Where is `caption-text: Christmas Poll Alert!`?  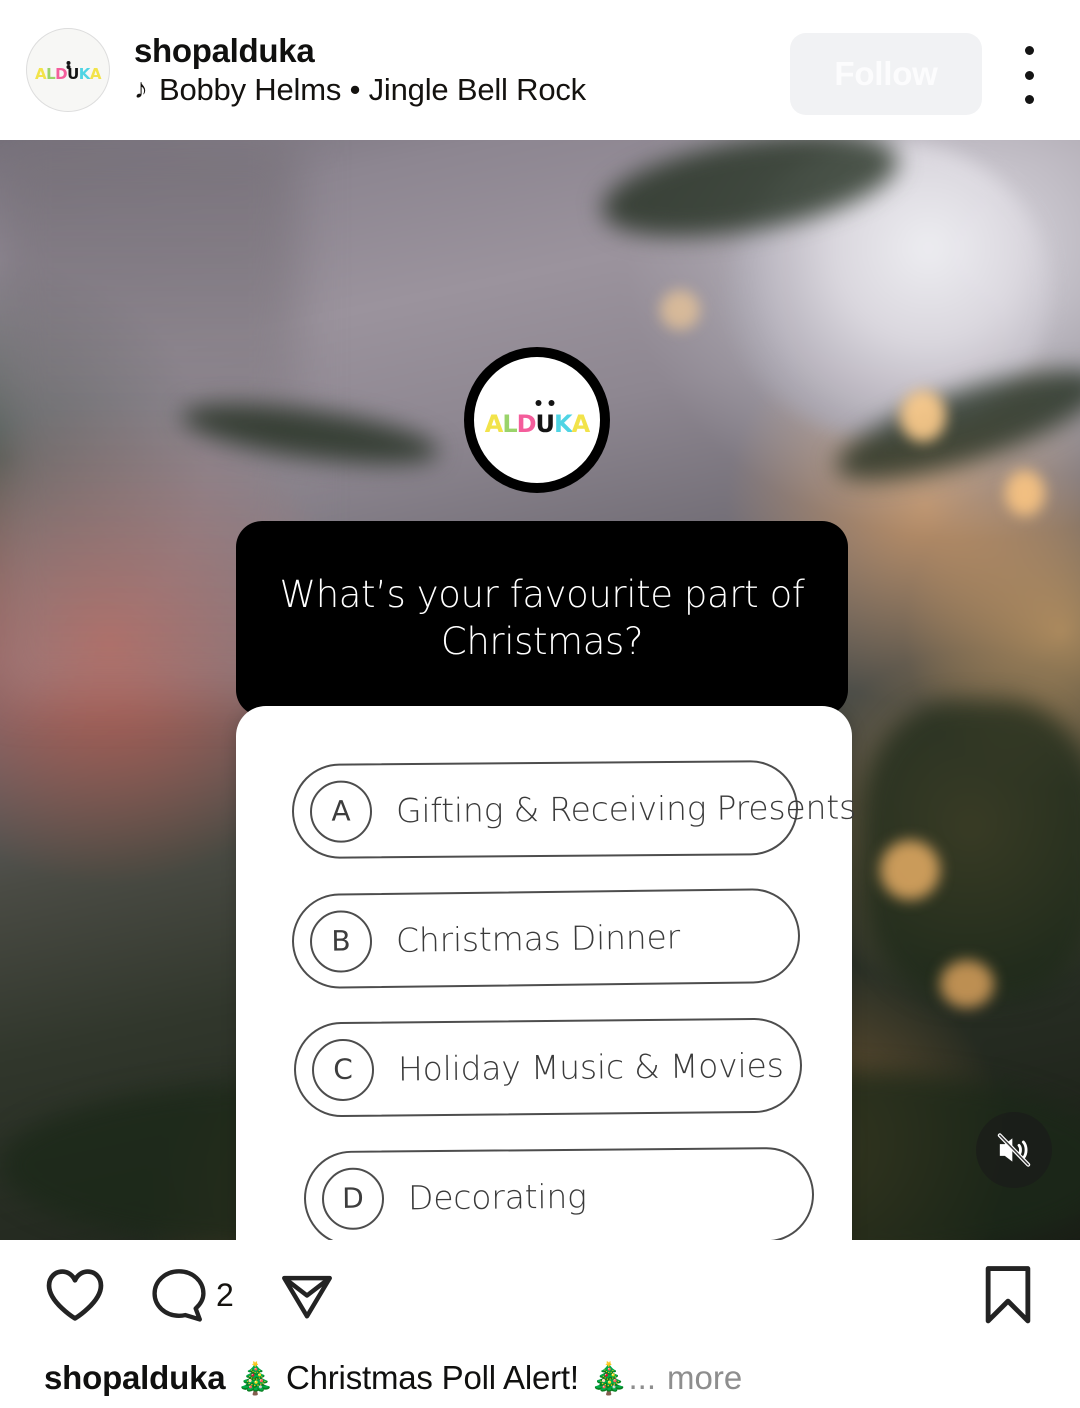
caption-text: Christmas Poll Alert! is located at coordinates (432, 1377).